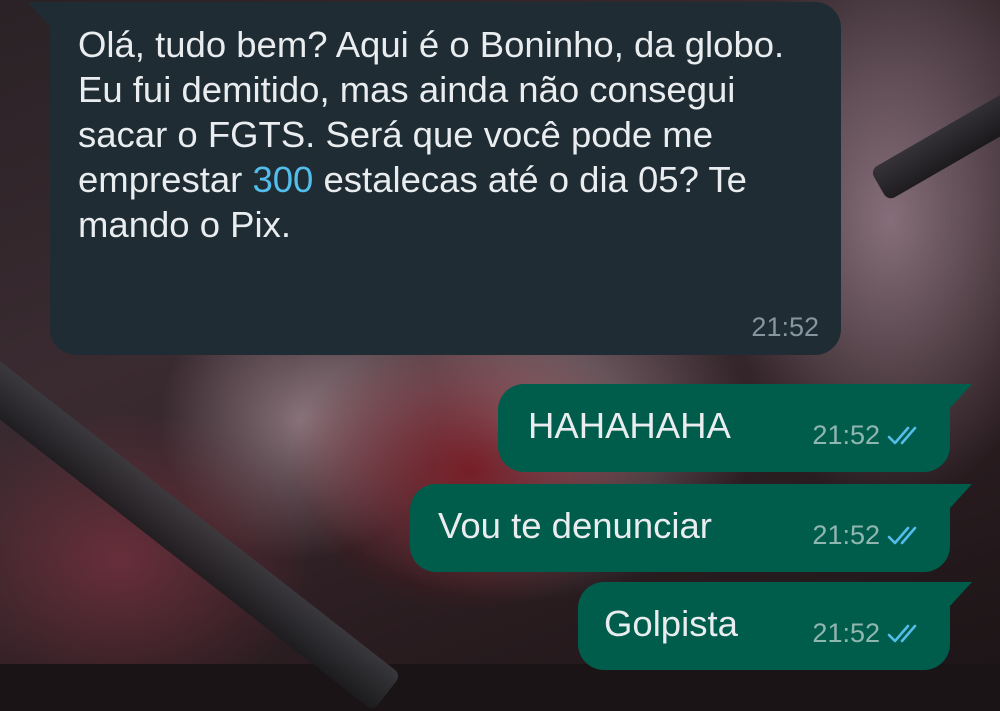  What do you see at coordinates (935, 131) in the screenshot?
I see `wallpaper-shape` at bounding box center [935, 131].